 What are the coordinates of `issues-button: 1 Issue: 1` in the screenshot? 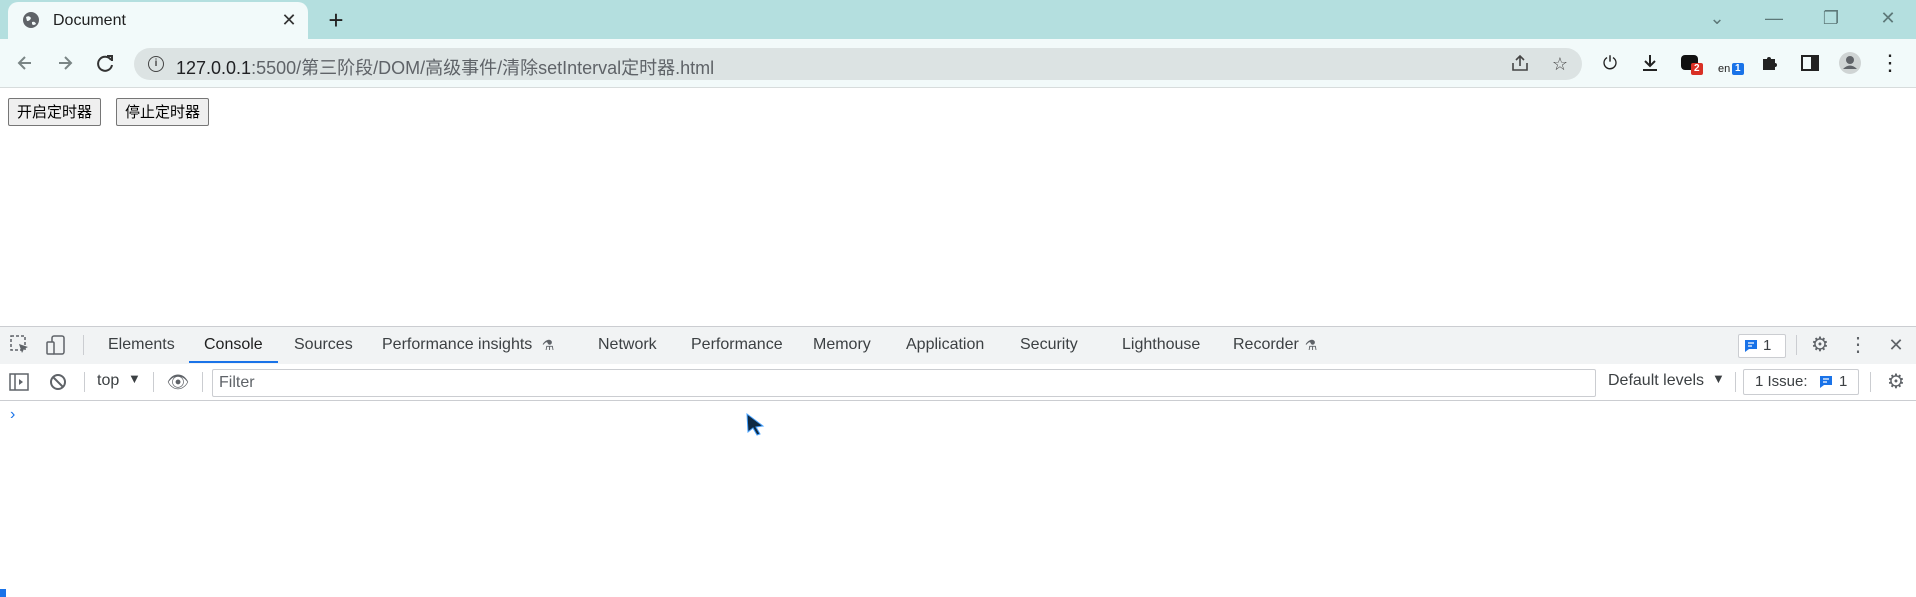 It's located at (1801, 382).